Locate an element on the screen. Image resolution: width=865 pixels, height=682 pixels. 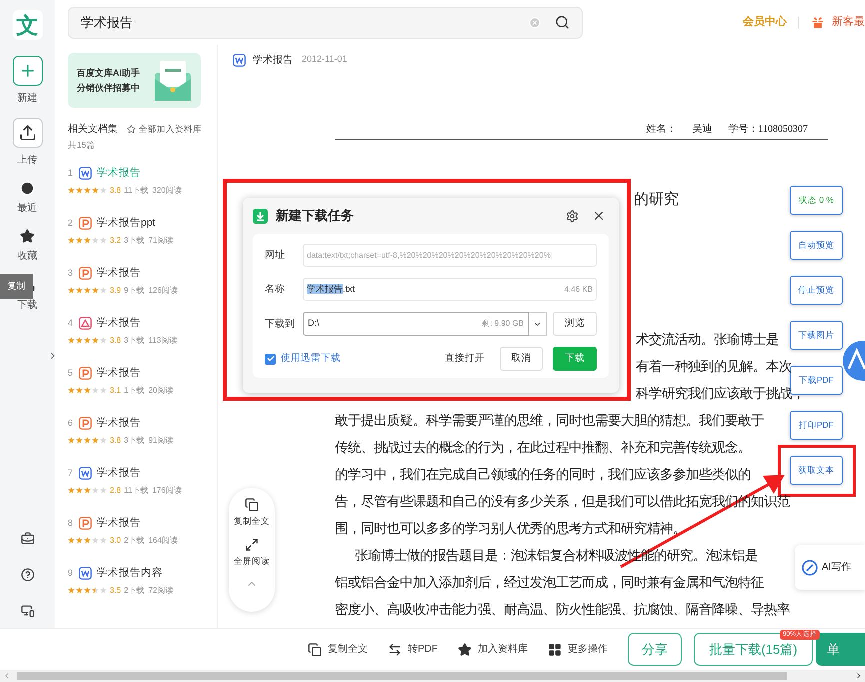
paragraph-line: 围，同时也可以多多的学习别人优秀的思考方式和研究精神。 is located at coordinates (510, 529).